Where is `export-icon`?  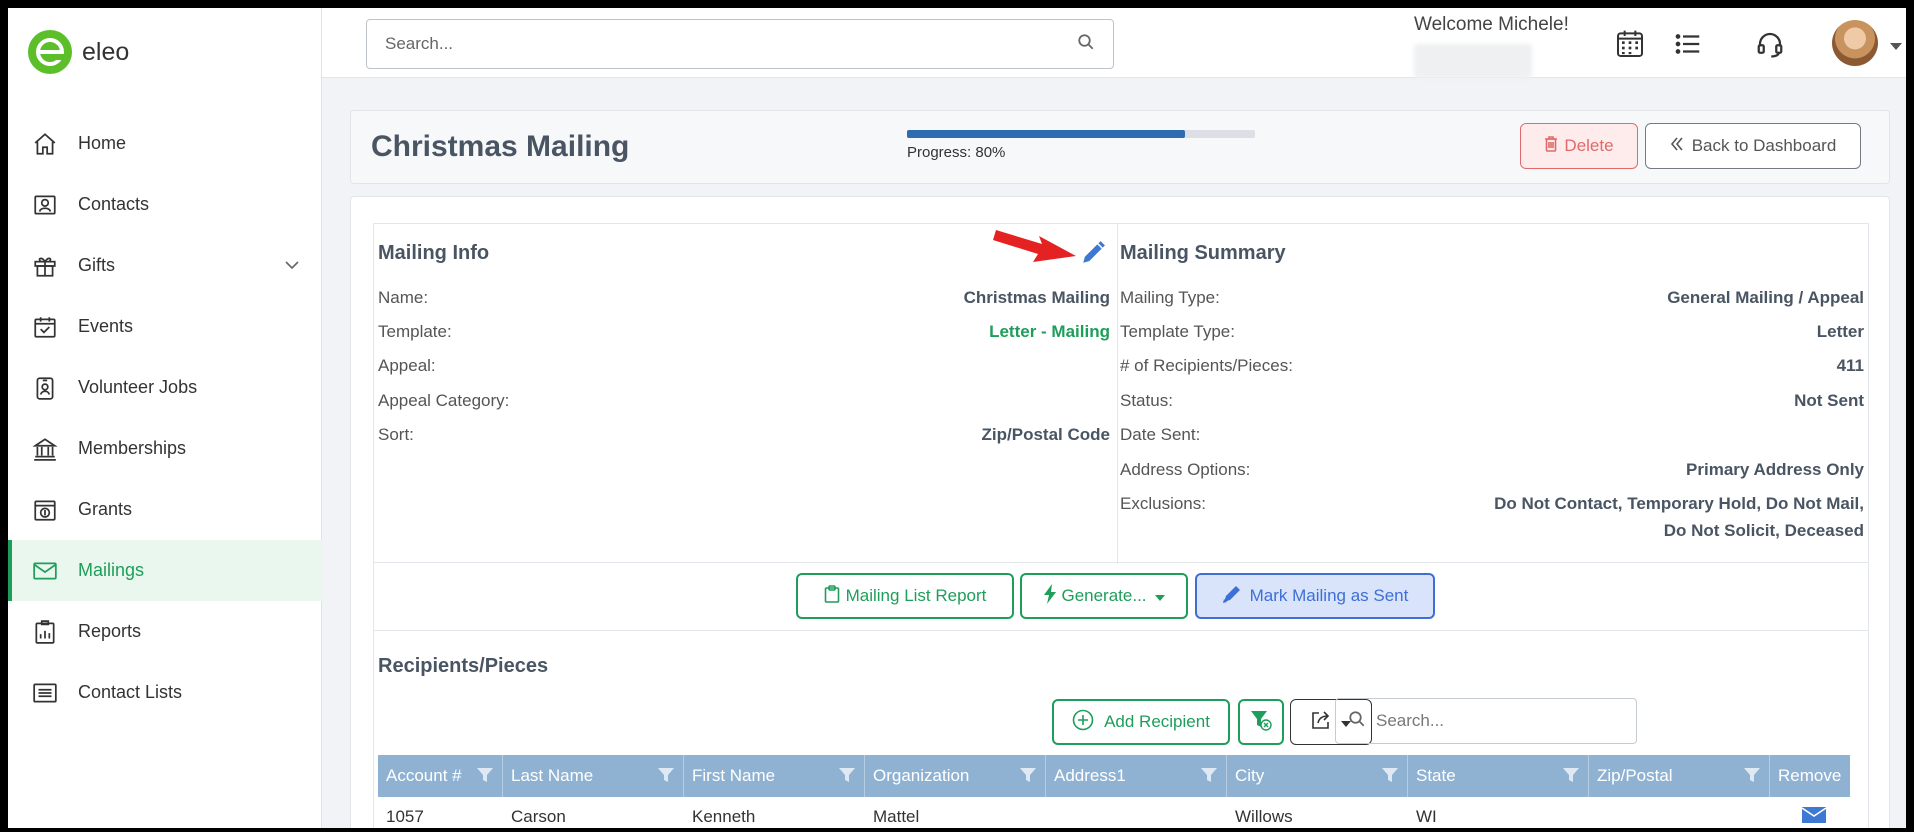
export-icon is located at coordinates (1321, 722).